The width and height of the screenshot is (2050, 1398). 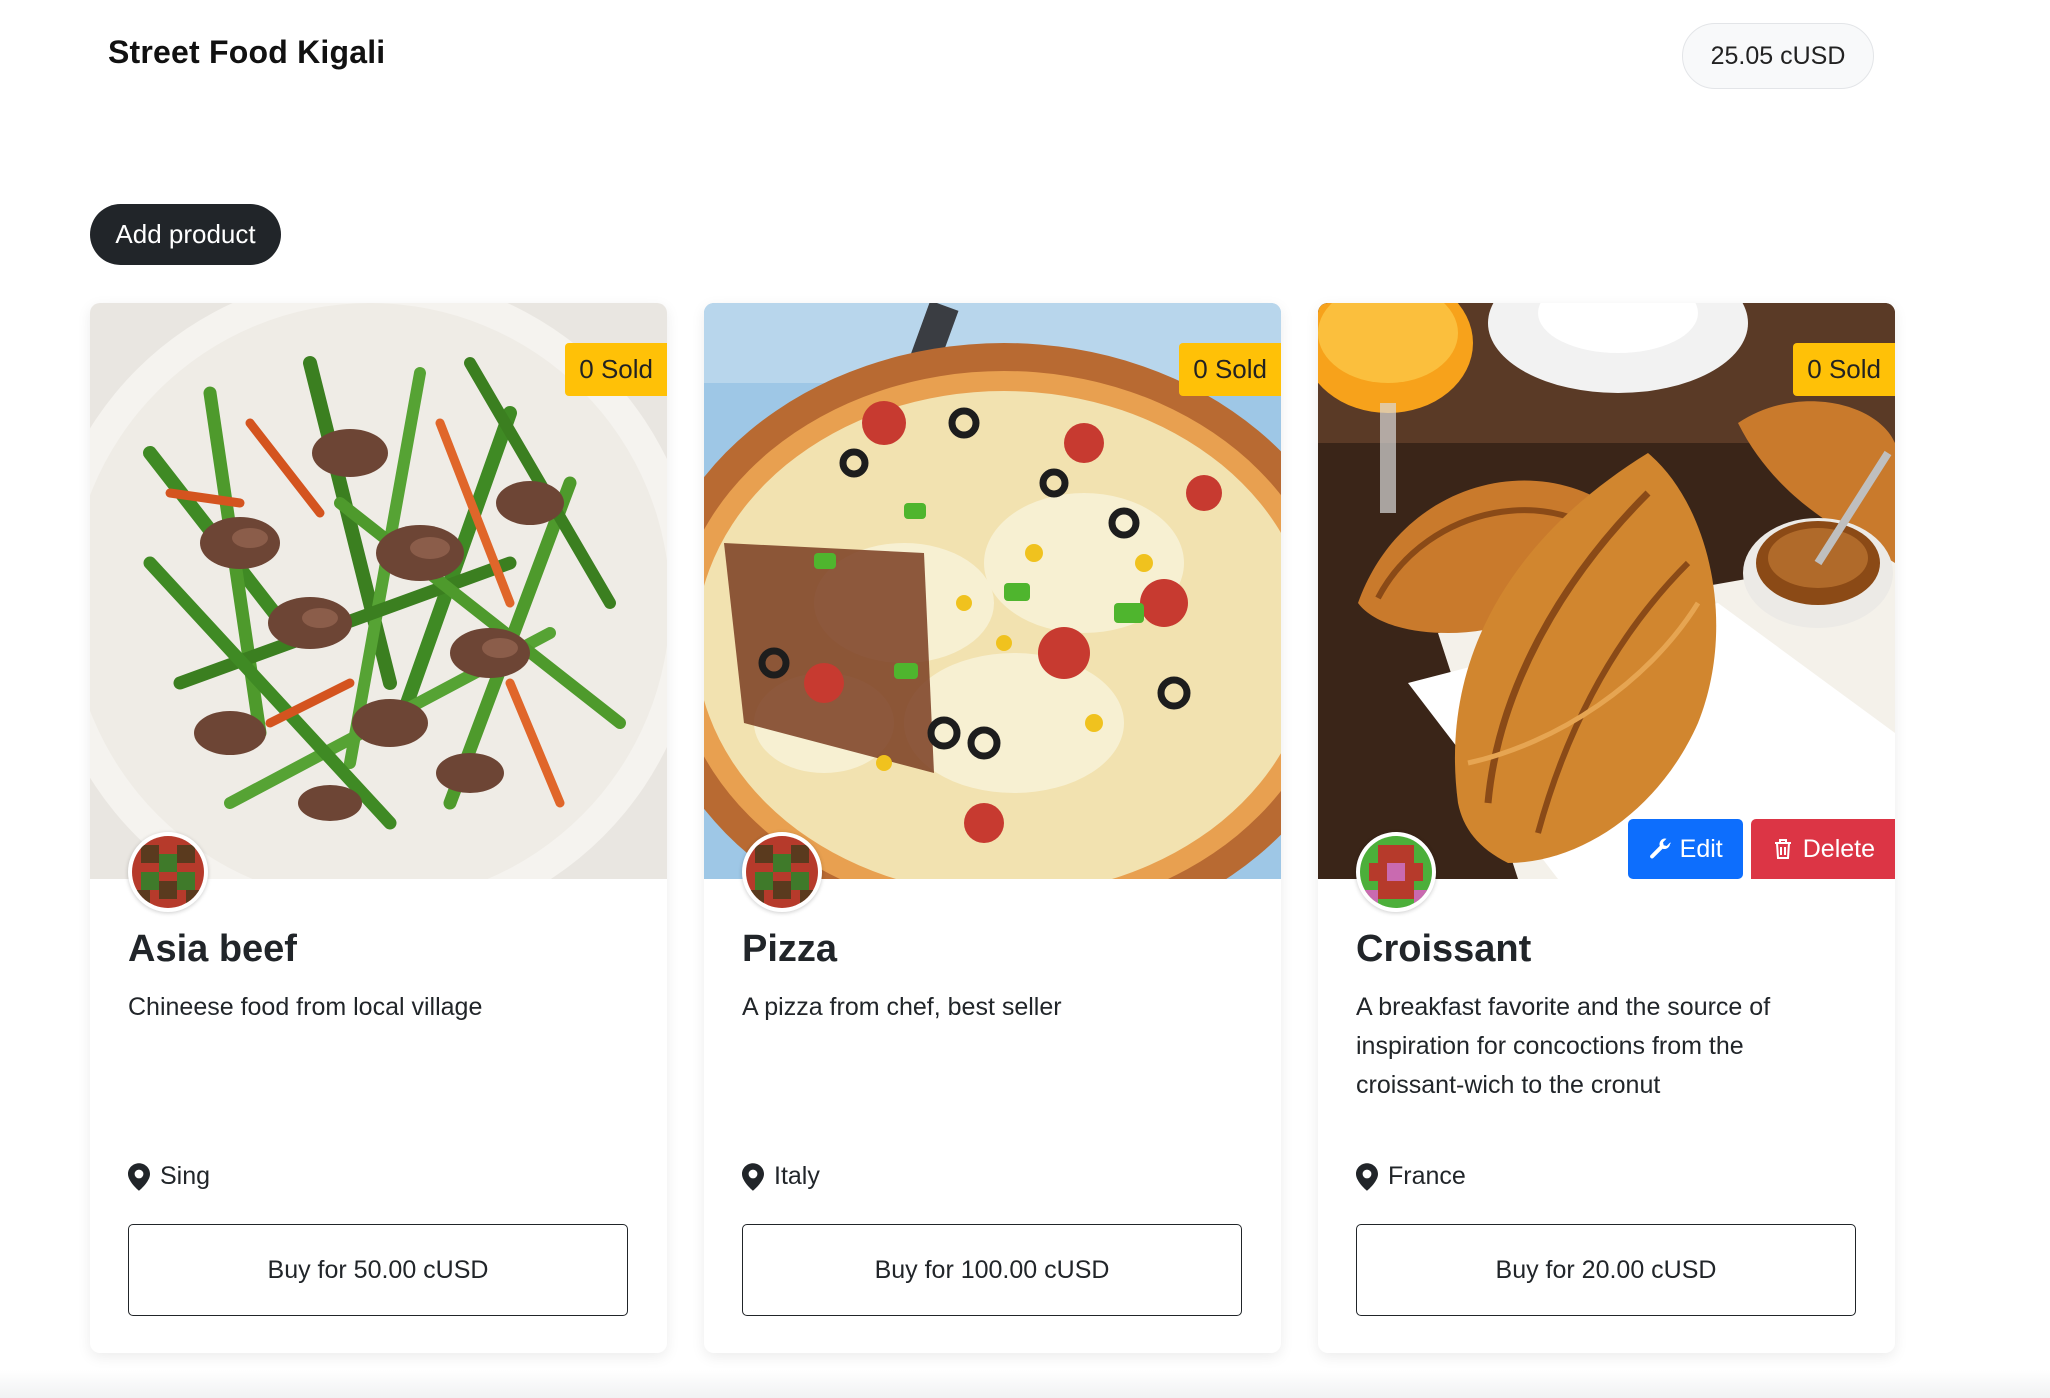 What do you see at coordinates (1025, 1384) in the screenshot?
I see `page-footer-shade` at bounding box center [1025, 1384].